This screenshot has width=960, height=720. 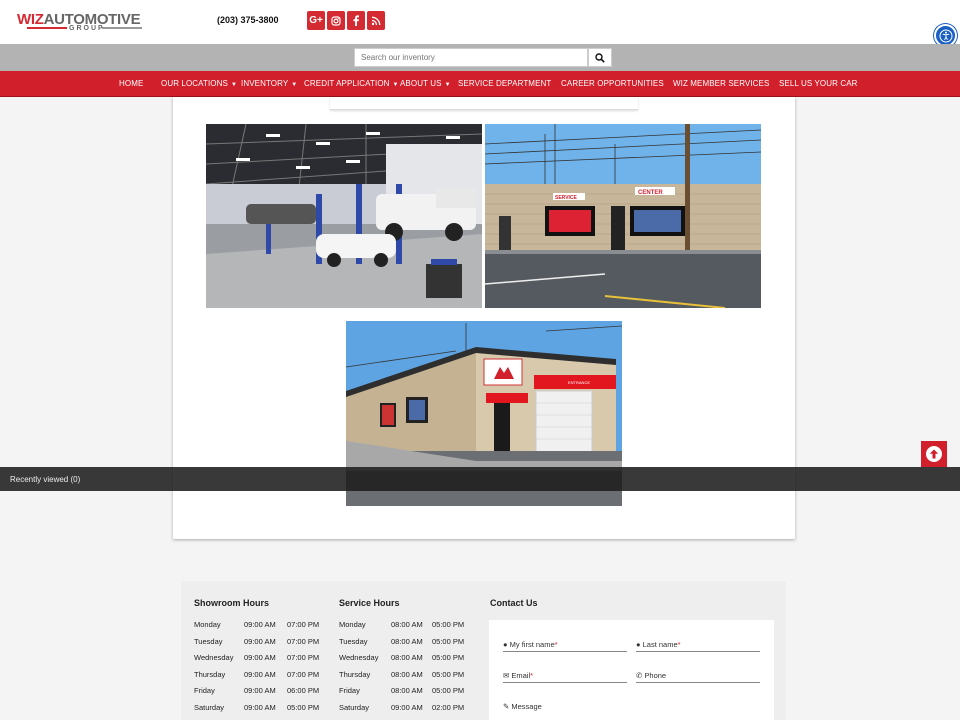 What do you see at coordinates (45, 479) in the screenshot?
I see `recently-viewed-label: Recently viewed (0)` at bounding box center [45, 479].